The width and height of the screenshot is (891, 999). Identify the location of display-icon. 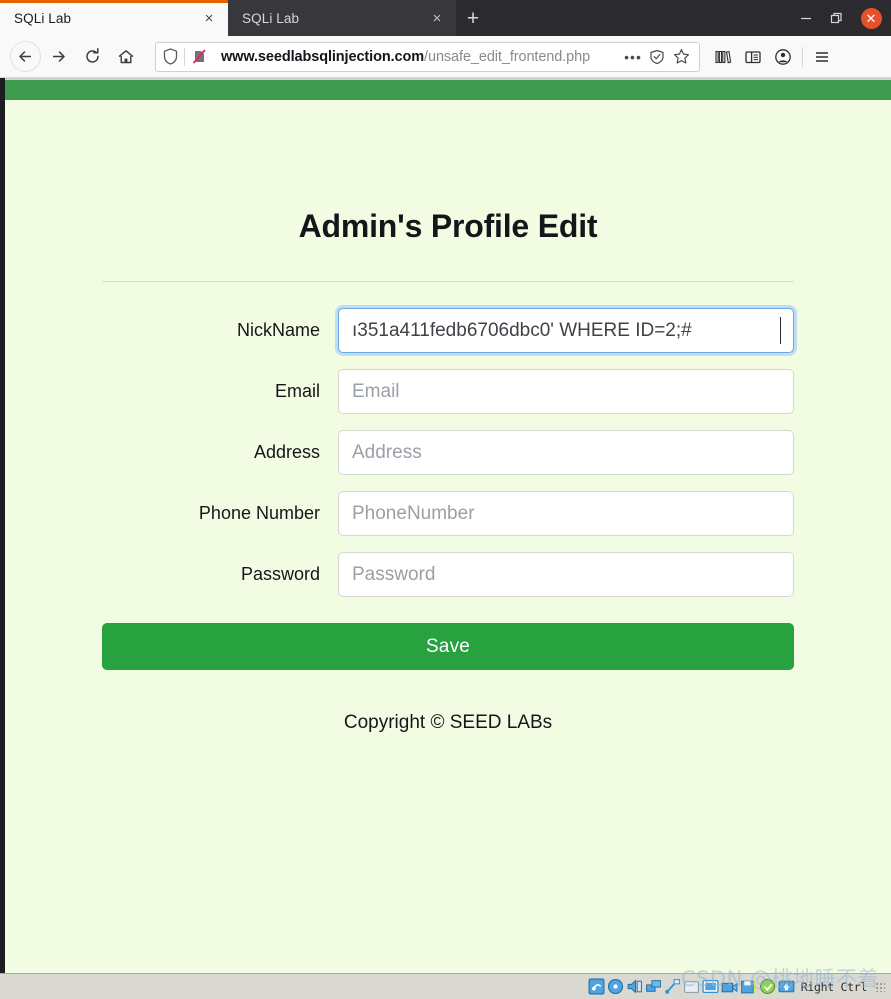
(710, 986).